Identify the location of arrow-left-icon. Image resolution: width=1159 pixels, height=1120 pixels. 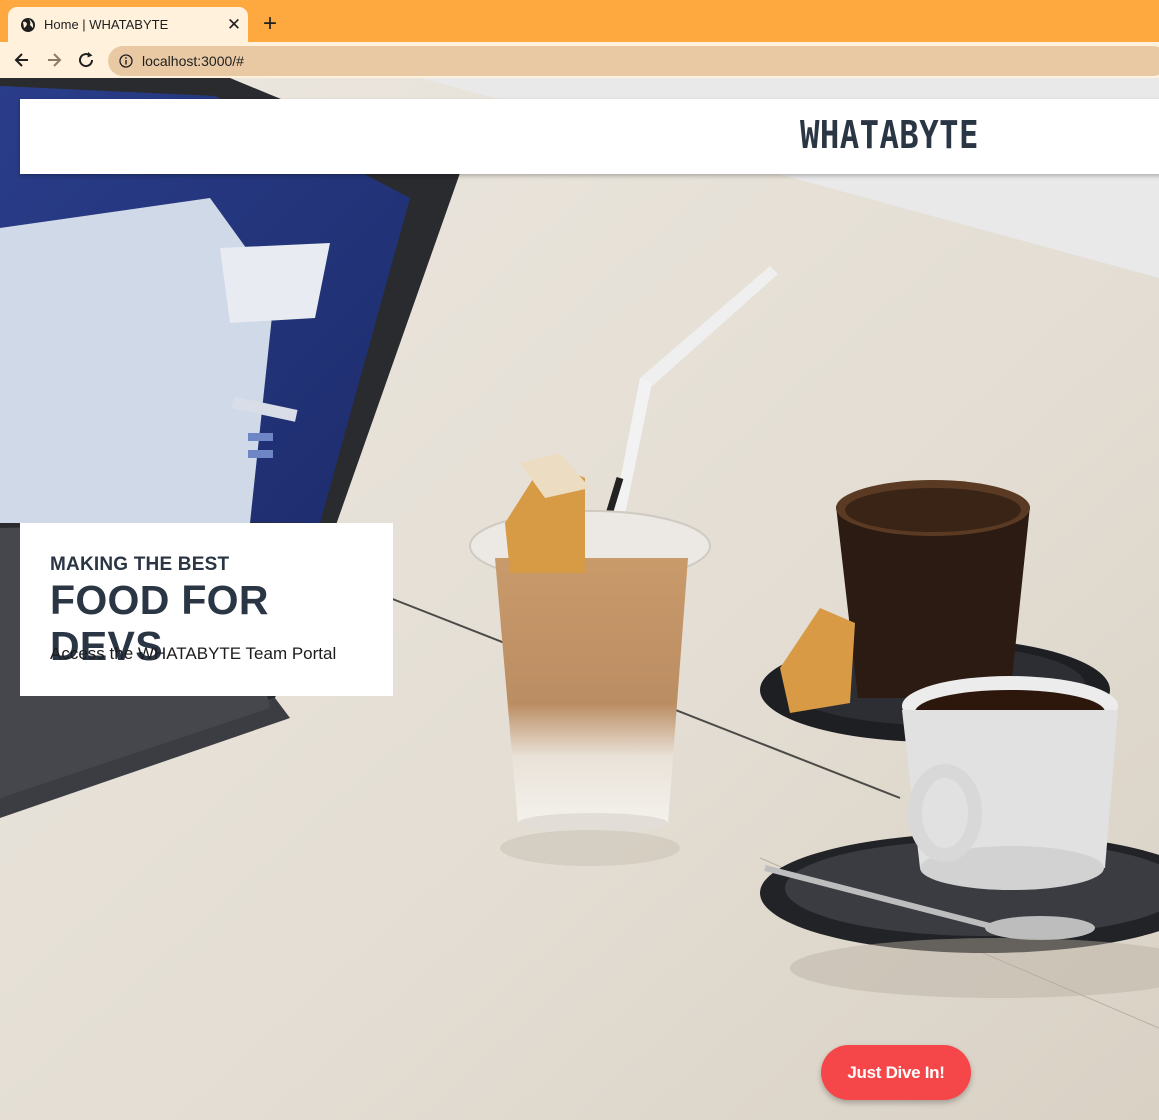
(22, 60).